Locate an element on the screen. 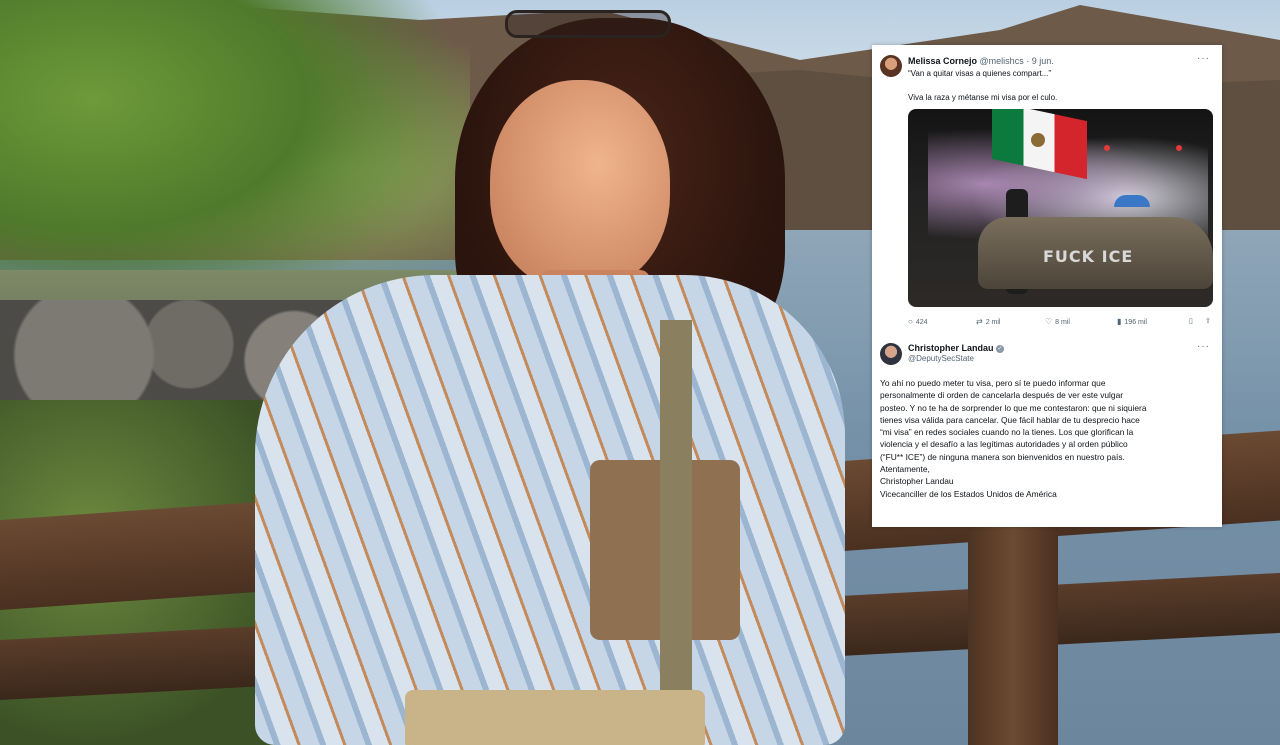 The height and width of the screenshot is (745, 1280). like-count: 8 mil is located at coordinates (1062, 322).